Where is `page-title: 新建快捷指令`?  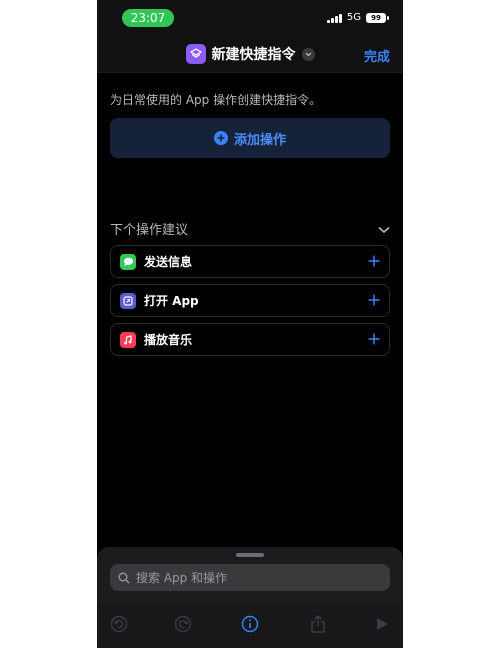
page-title: 新建快捷指令 is located at coordinates (253, 55).